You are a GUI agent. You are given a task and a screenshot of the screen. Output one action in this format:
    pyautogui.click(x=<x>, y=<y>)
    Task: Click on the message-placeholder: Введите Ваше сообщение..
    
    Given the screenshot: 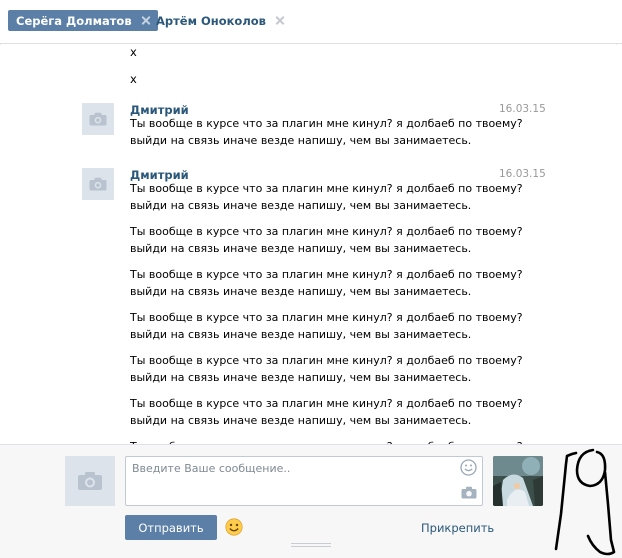 What is the action you would take?
    pyautogui.click(x=211, y=468)
    